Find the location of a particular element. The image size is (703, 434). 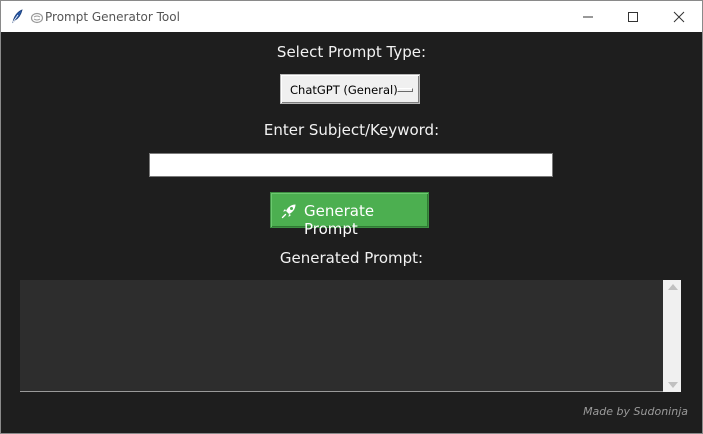

subject-label: Enter Subject/Keyword: is located at coordinates (351, 130).